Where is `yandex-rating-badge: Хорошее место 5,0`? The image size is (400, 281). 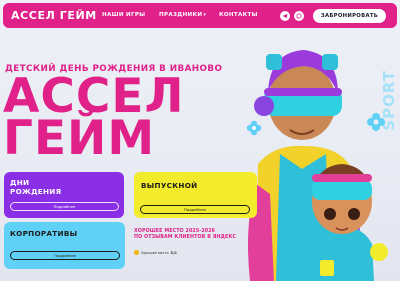
yandex-rating-badge: Хорошее место 5,0 is located at coordinates (155, 252).